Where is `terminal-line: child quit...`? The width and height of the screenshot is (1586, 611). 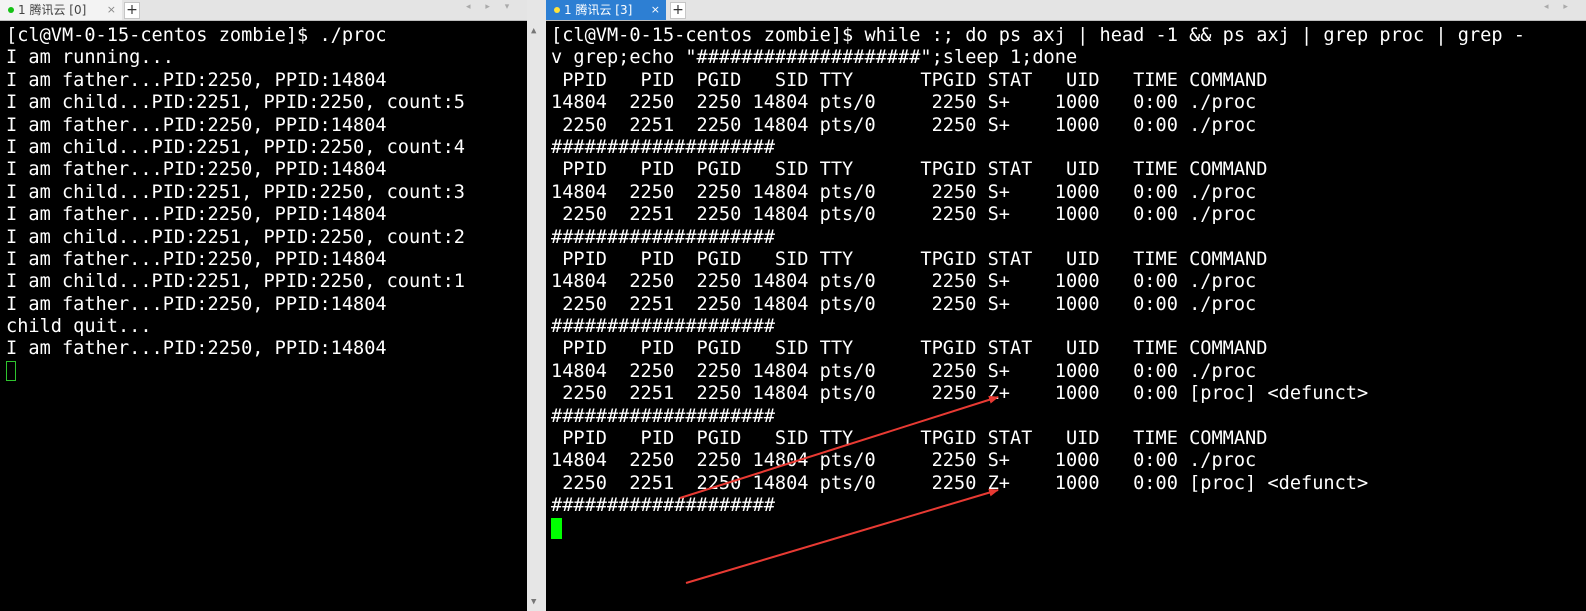
terminal-line: child quit... is located at coordinates (79, 327).